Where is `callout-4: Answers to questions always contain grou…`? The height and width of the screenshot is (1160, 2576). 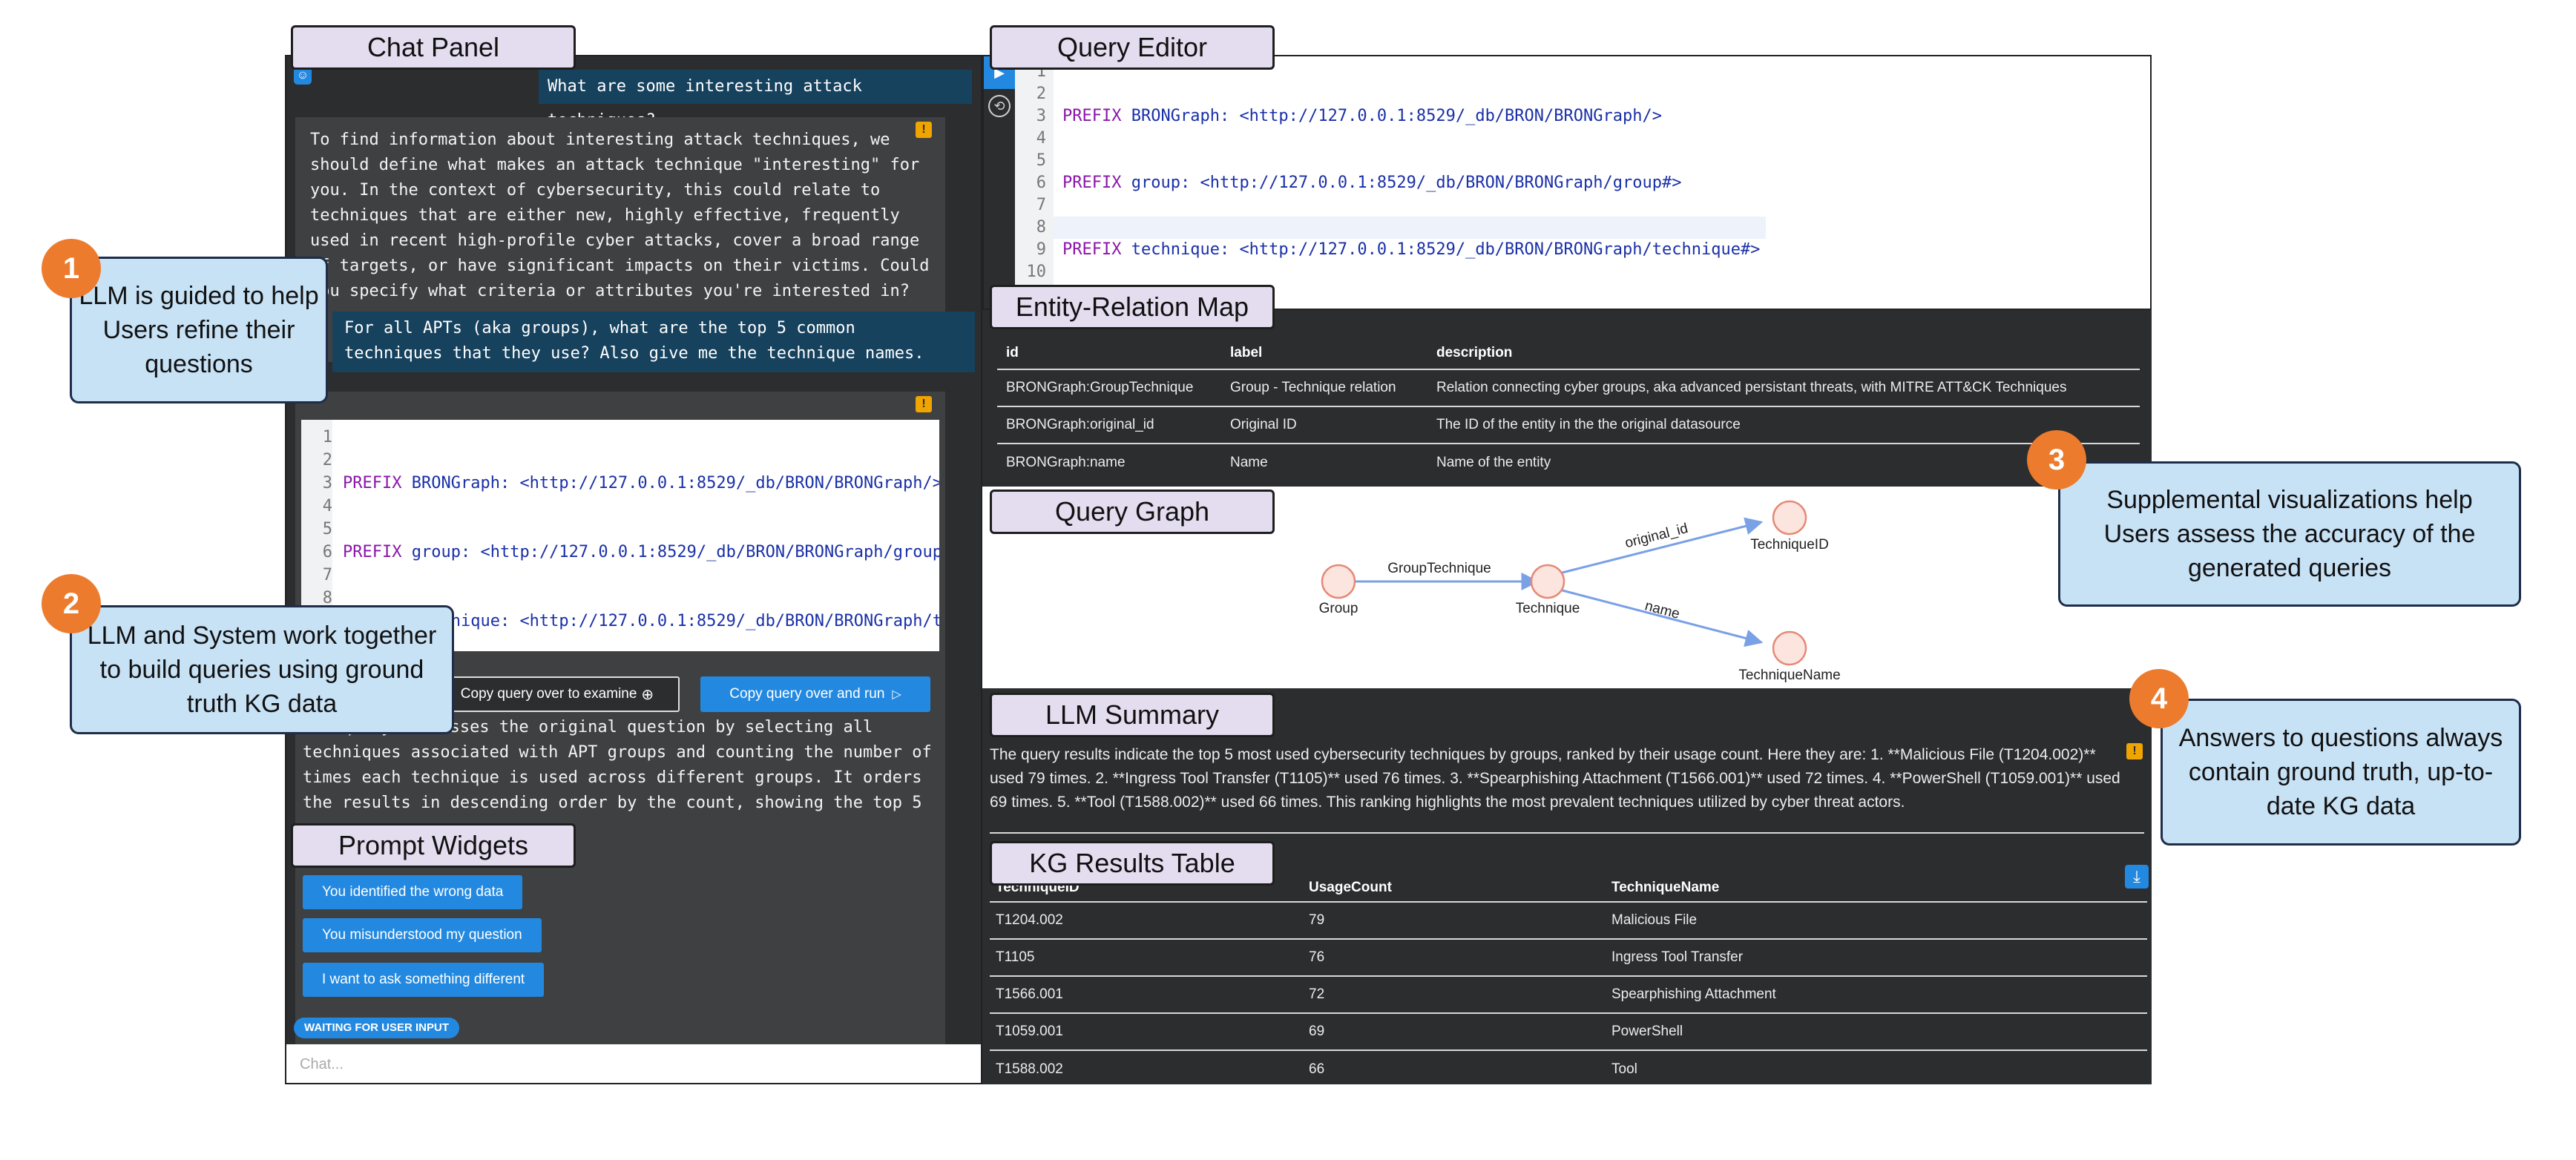 callout-4: Answers to questions always contain grou… is located at coordinates (2341, 772).